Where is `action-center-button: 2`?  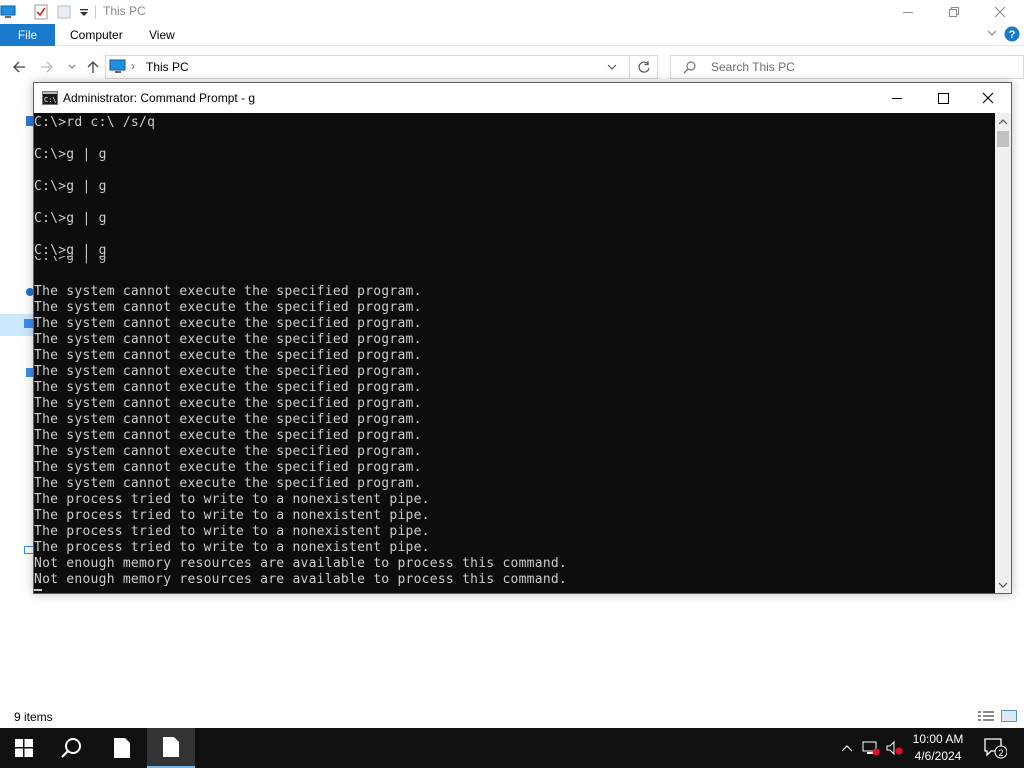
action-center-button: 2 is located at coordinates (995, 748).